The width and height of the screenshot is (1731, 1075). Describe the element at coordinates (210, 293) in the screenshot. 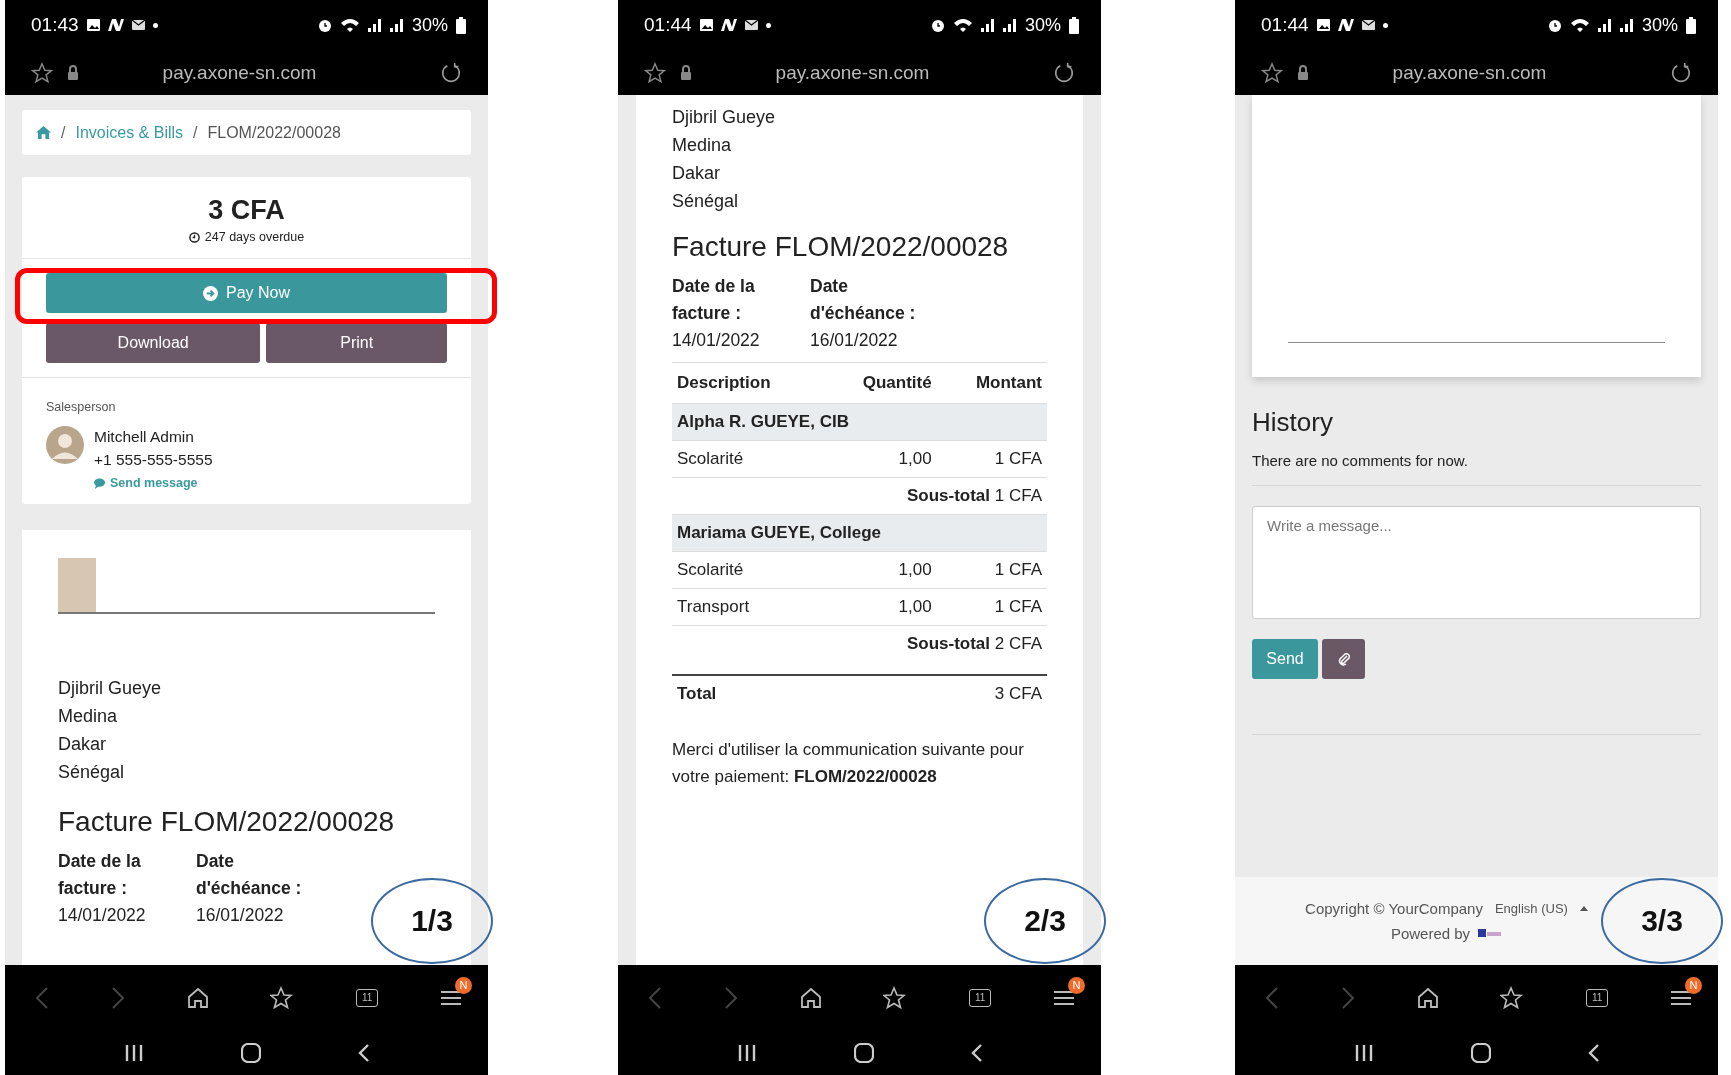

I see `arrow-circle-icon` at that location.